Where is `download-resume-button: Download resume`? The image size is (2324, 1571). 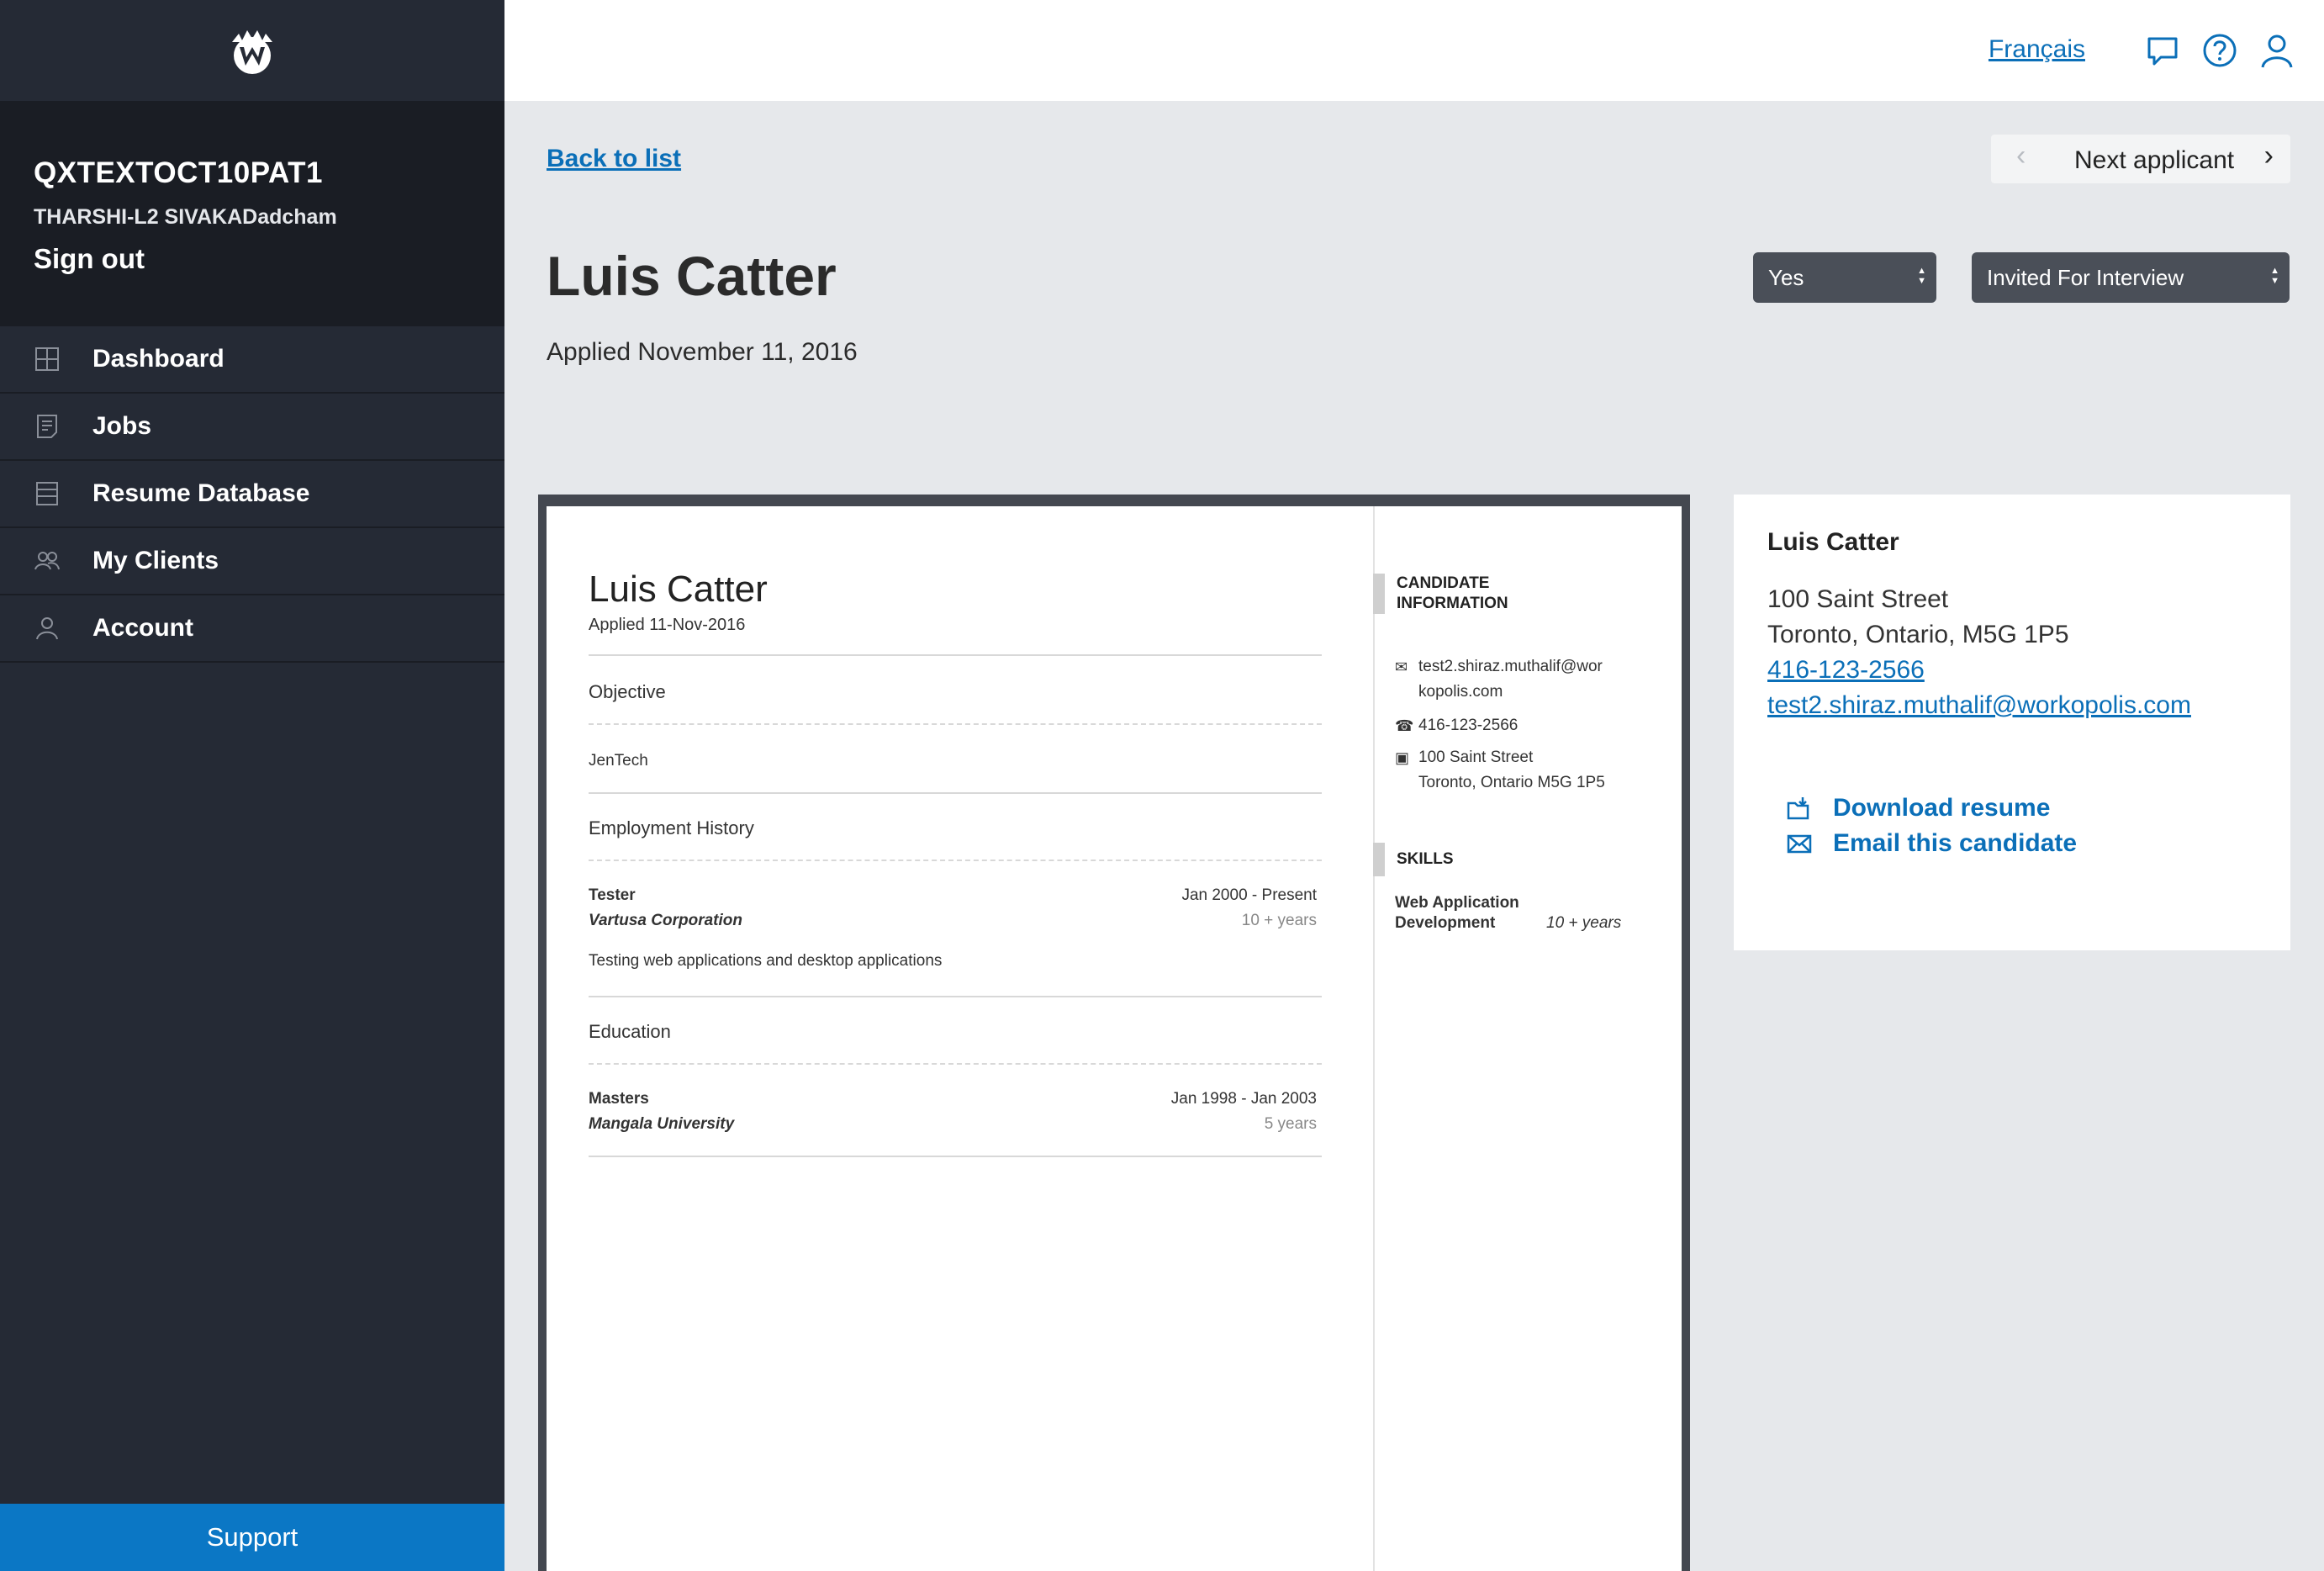
download-resume-button: Download resume is located at coordinates (2021, 808).